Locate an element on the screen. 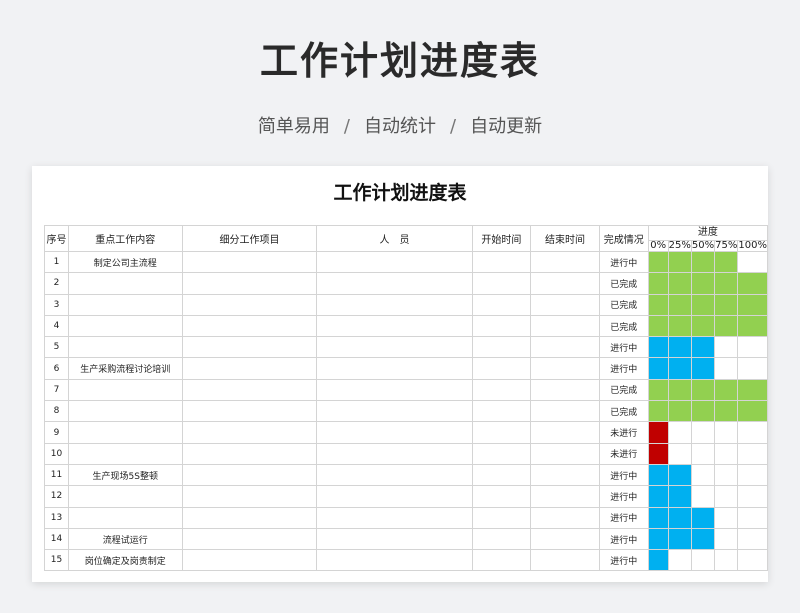 The height and width of the screenshot is (613, 800). row-index: 8 is located at coordinates (56, 411).